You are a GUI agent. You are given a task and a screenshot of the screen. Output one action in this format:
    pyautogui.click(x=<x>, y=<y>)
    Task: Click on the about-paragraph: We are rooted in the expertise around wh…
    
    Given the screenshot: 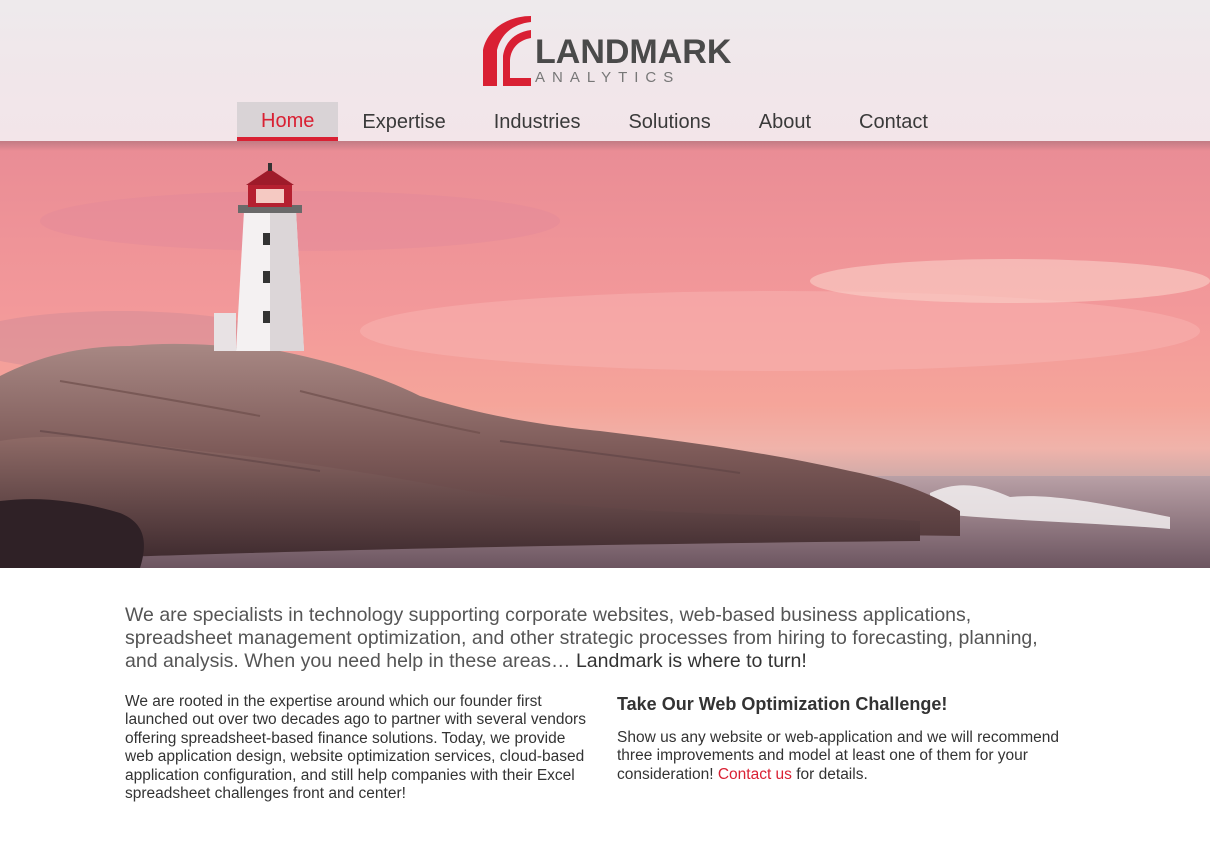 What is the action you would take?
    pyautogui.click(x=355, y=748)
    